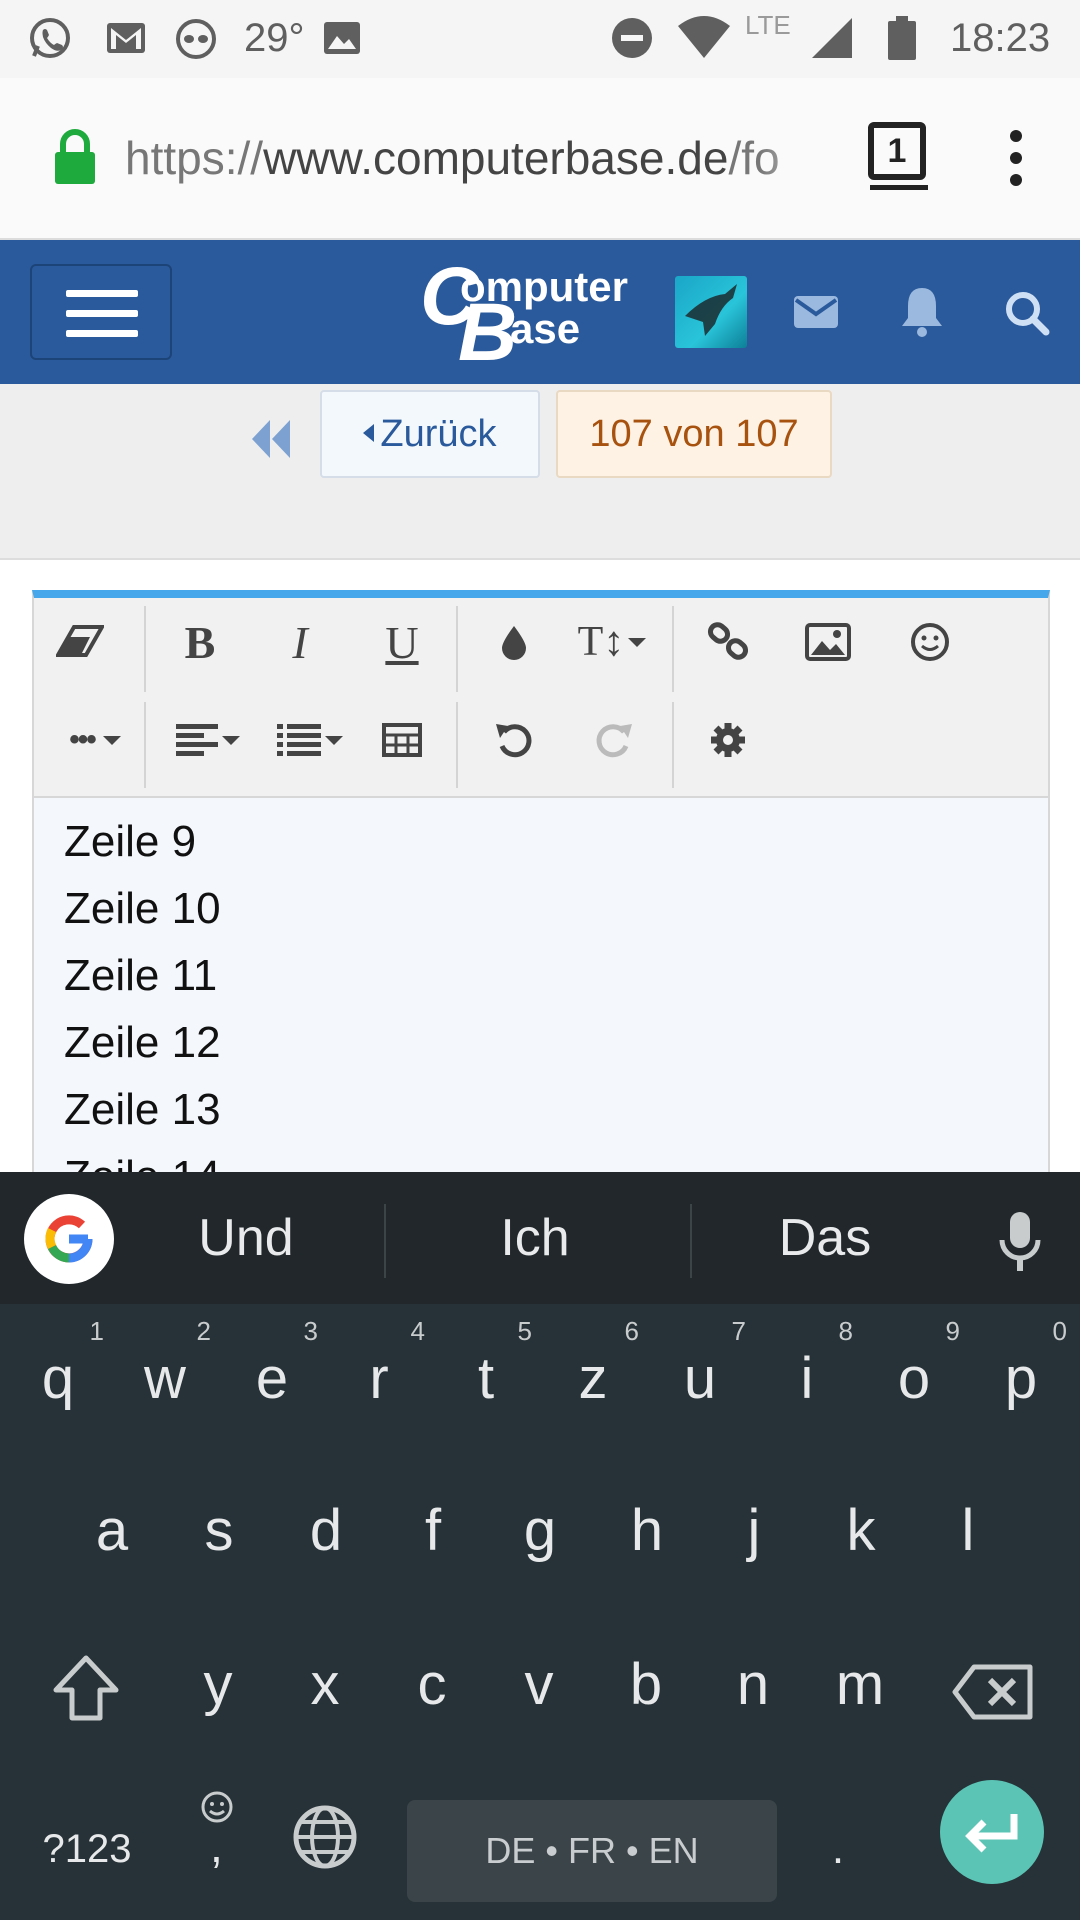  What do you see at coordinates (524, 1331) in the screenshot?
I see `key-hint: 5` at bounding box center [524, 1331].